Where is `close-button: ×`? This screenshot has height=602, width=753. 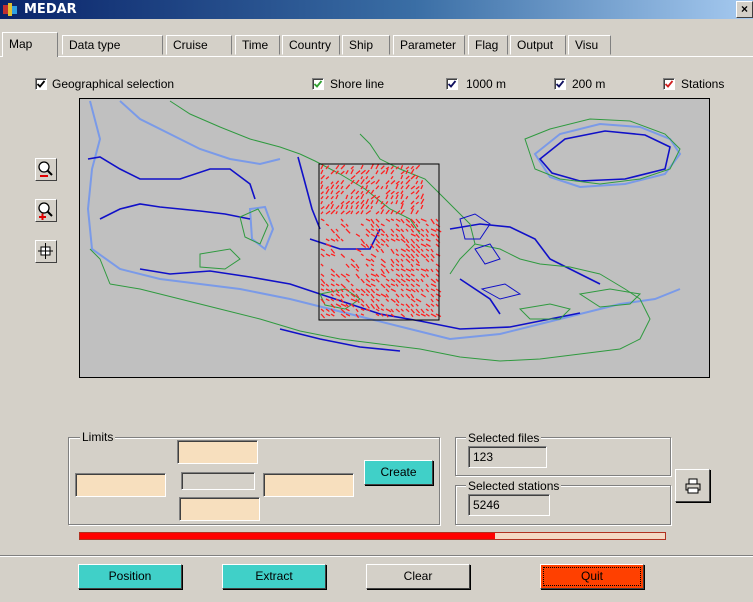 close-button: × is located at coordinates (744, 9).